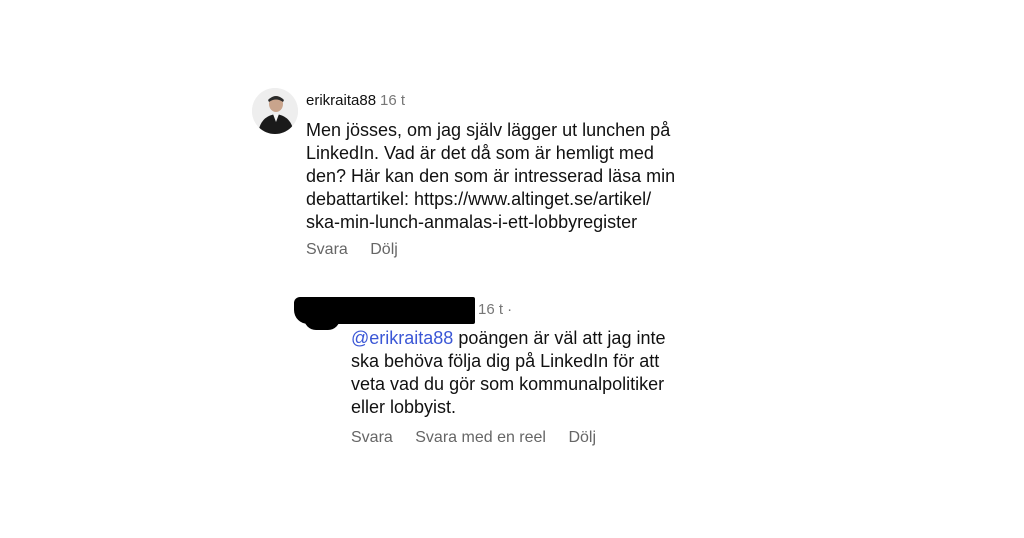 The height and width of the screenshot is (538, 1024). What do you see at coordinates (505, 361) in the screenshot?
I see `reply-line: ska behöva följa dig på LinkedIn för att` at bounding box center [505, 361].